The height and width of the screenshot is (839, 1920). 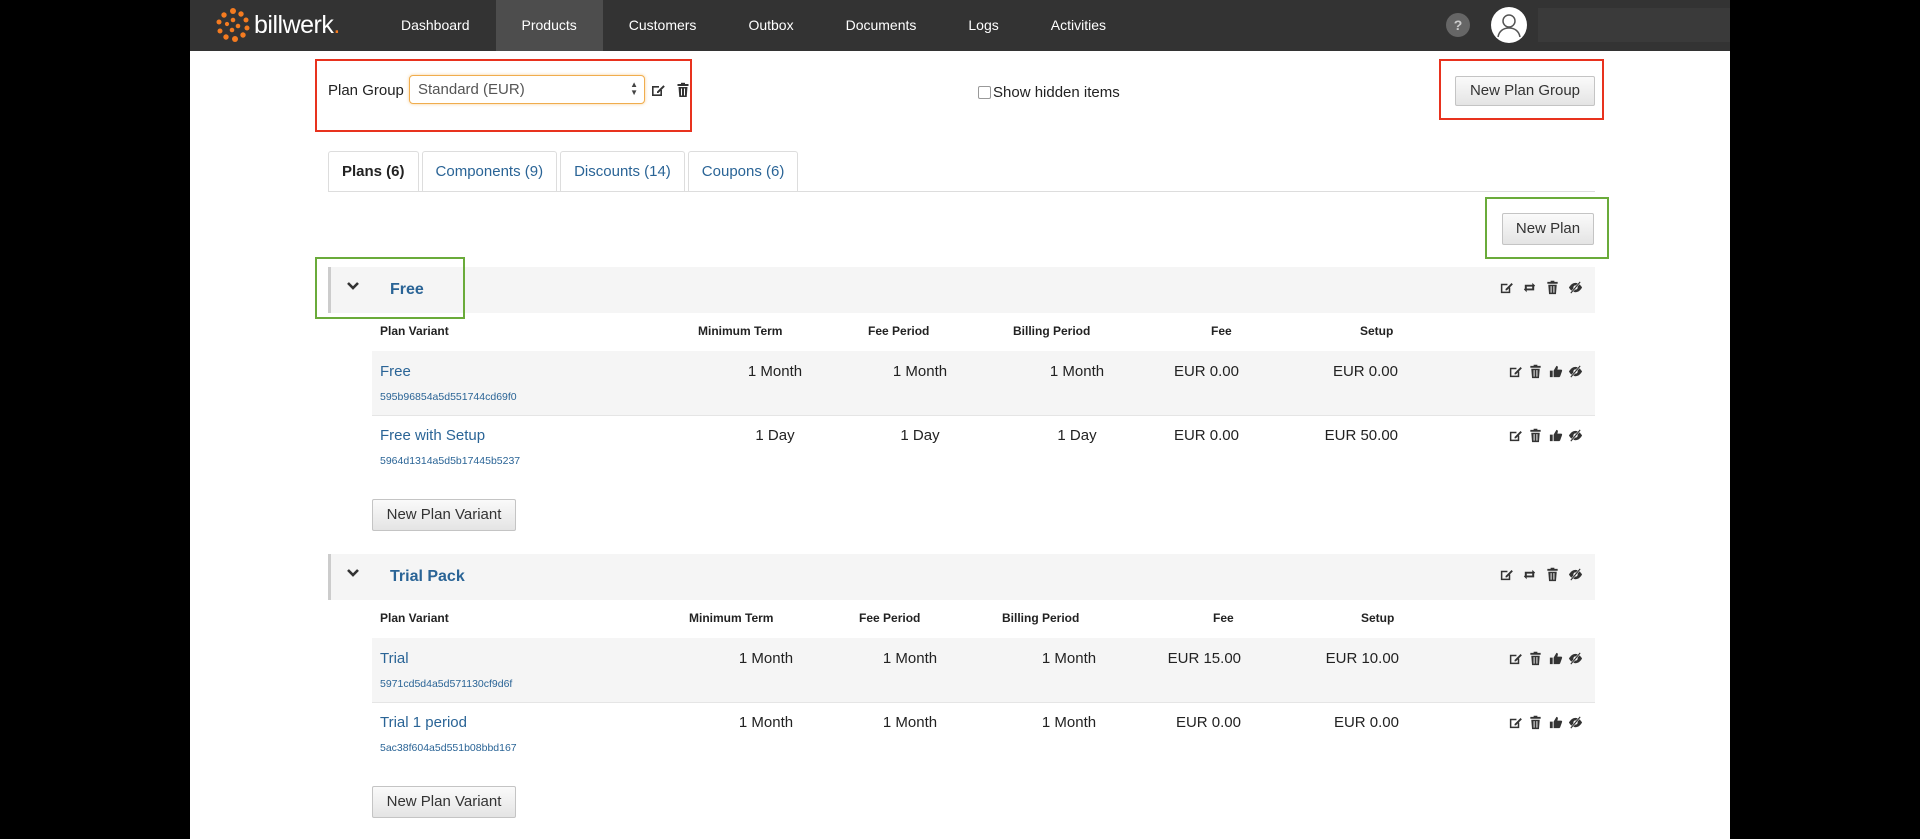 I want to click on nav-dashboard: Dashboard, so click(x=435, y=25).